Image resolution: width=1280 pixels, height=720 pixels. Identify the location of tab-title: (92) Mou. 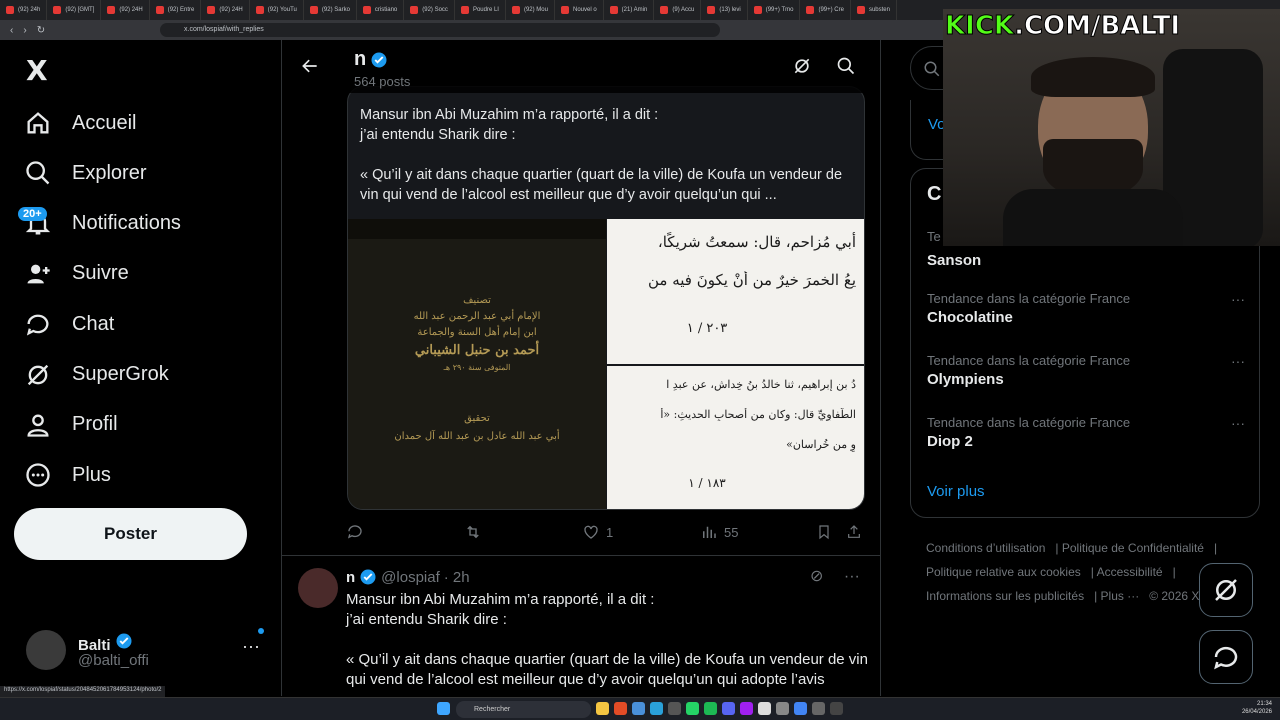
(535, 10).